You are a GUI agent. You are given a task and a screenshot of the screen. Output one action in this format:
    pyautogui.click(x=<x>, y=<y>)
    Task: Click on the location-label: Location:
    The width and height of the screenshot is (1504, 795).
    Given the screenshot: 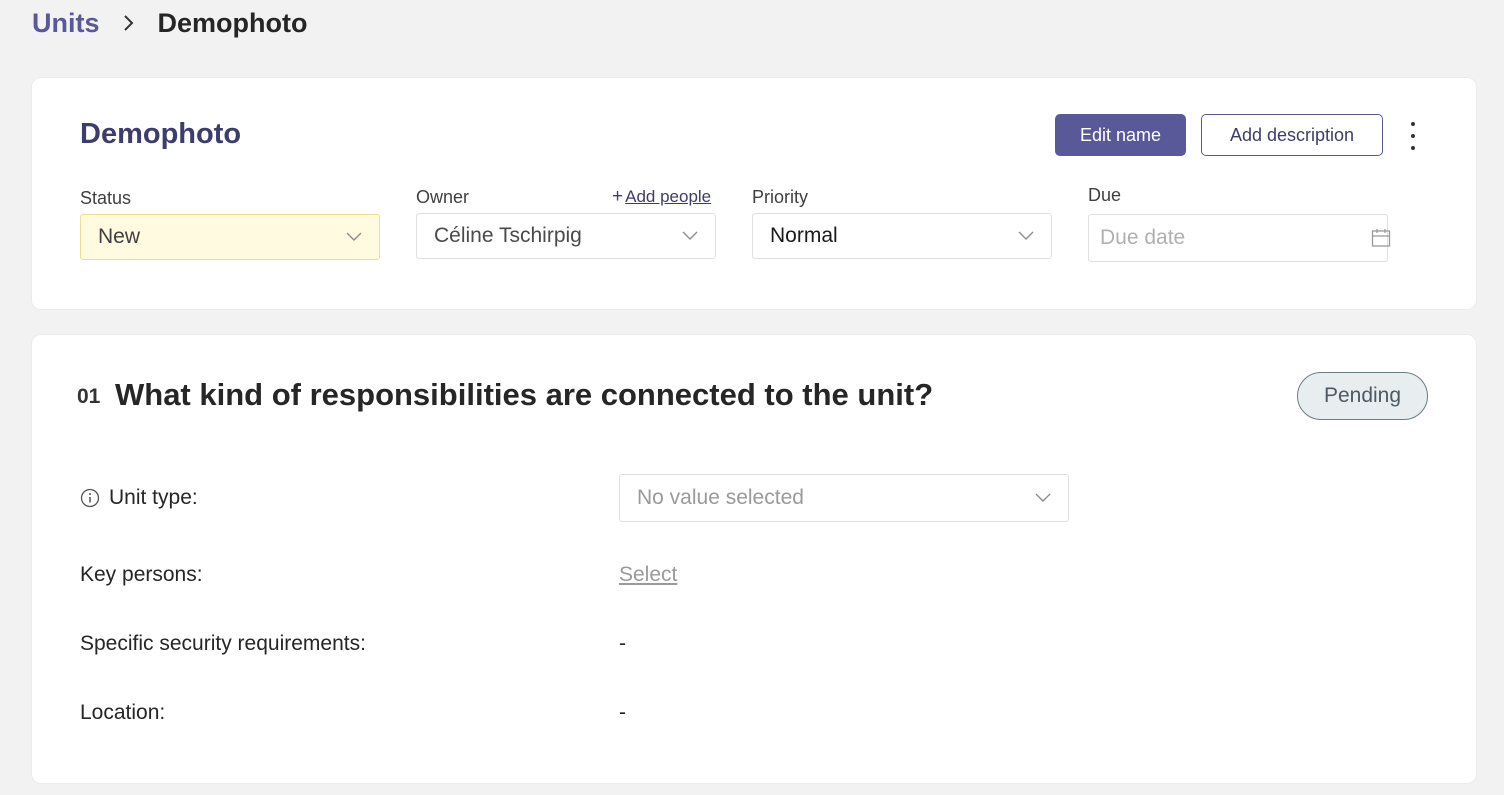 What is the action you would take?
    pyautogui.click(x=123, y=712)
    